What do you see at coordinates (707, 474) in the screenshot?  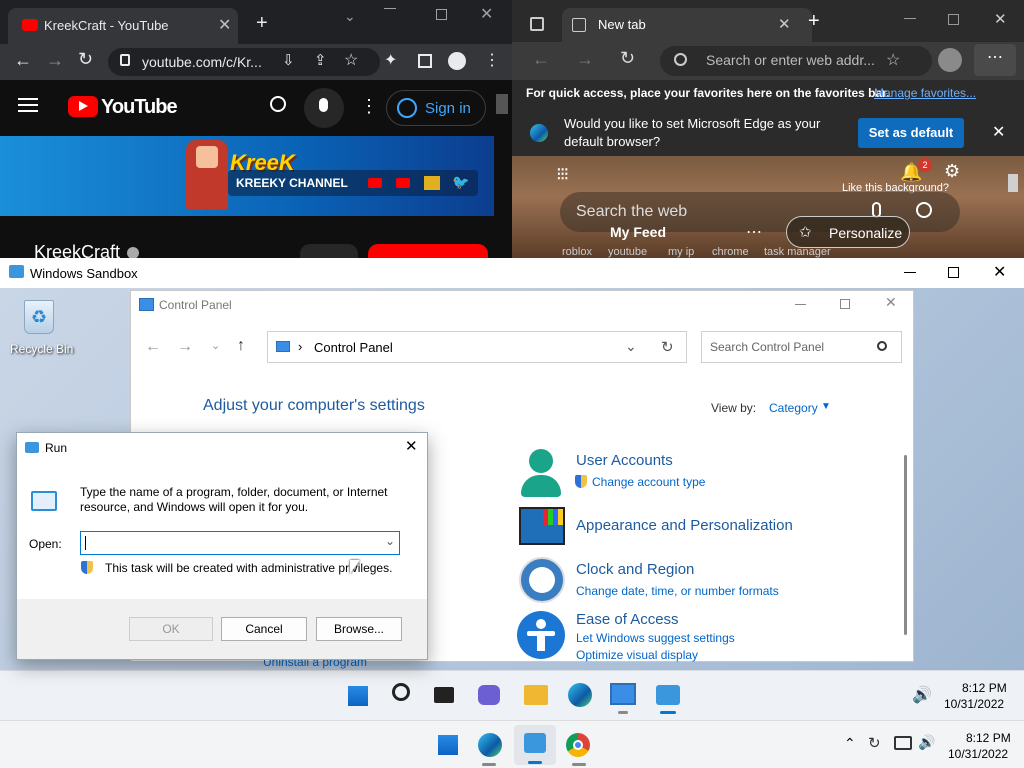 I see `category-user-accounts: User Accounts Change account type` at bounding box center [707, 474].